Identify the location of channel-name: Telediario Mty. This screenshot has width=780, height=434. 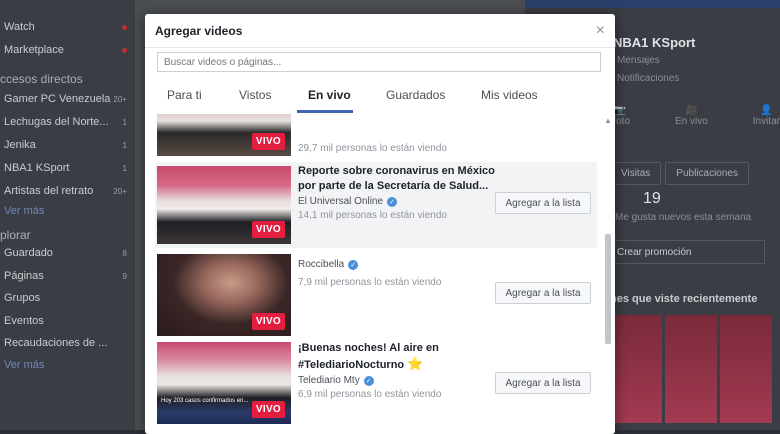
(329, 380).